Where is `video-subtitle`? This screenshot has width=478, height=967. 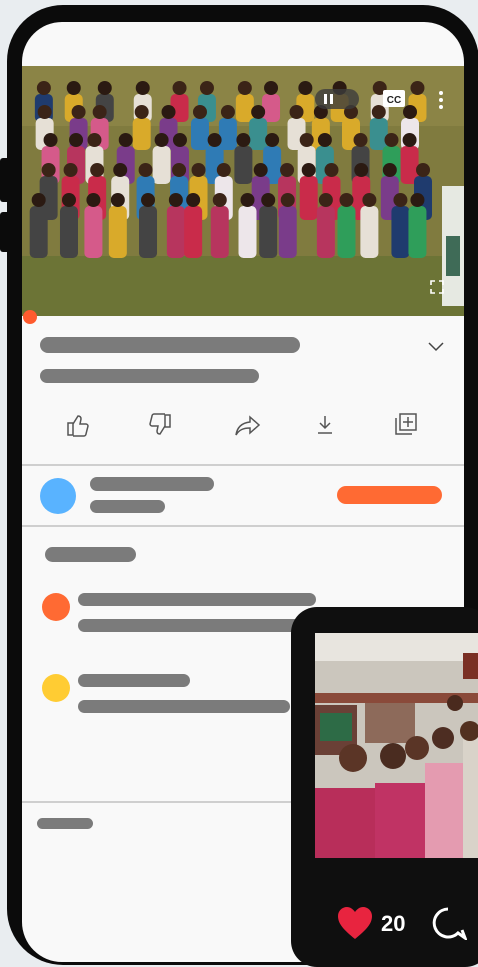
video-subtitle is located at coordinates (149, 376).